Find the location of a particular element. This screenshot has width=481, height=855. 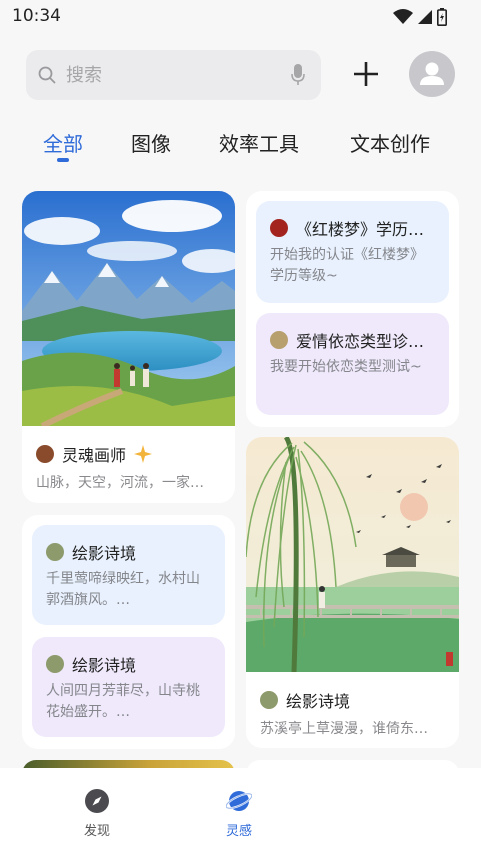

search-icon is located at coordinates (47, 75).